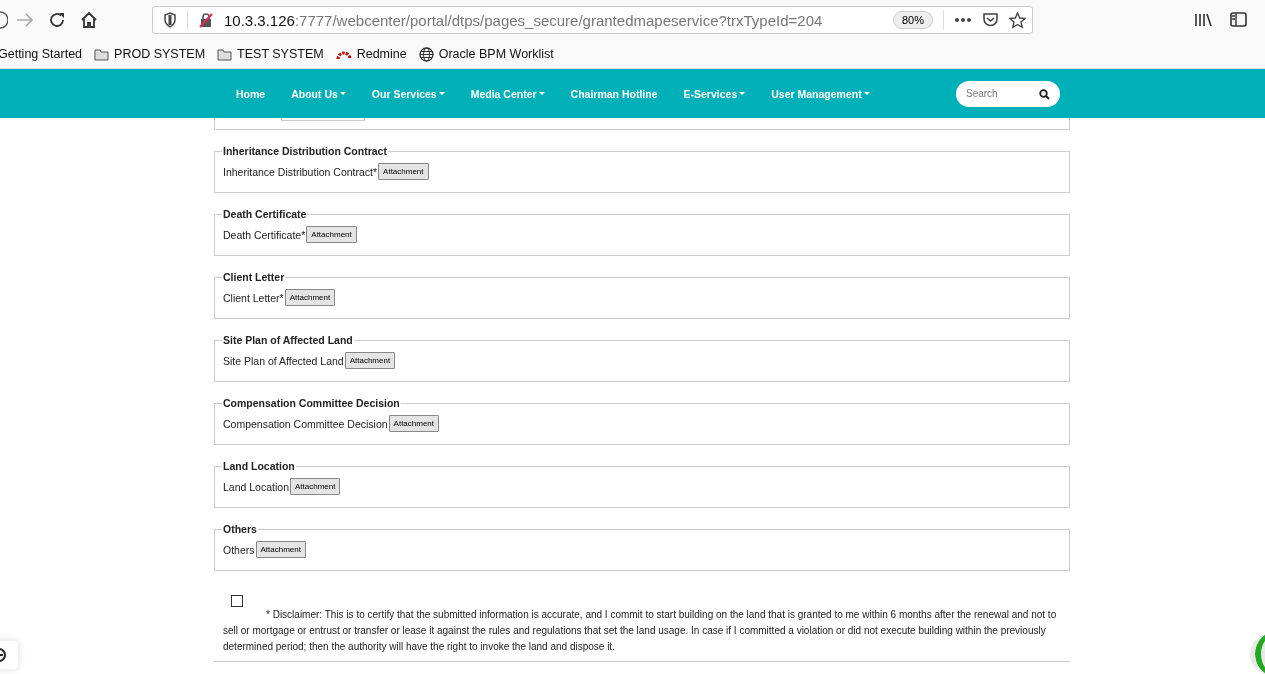 The image size is (1265, 674). I want to click on bookmark-item: Oracle BPM Worklist, so click(486, 54).